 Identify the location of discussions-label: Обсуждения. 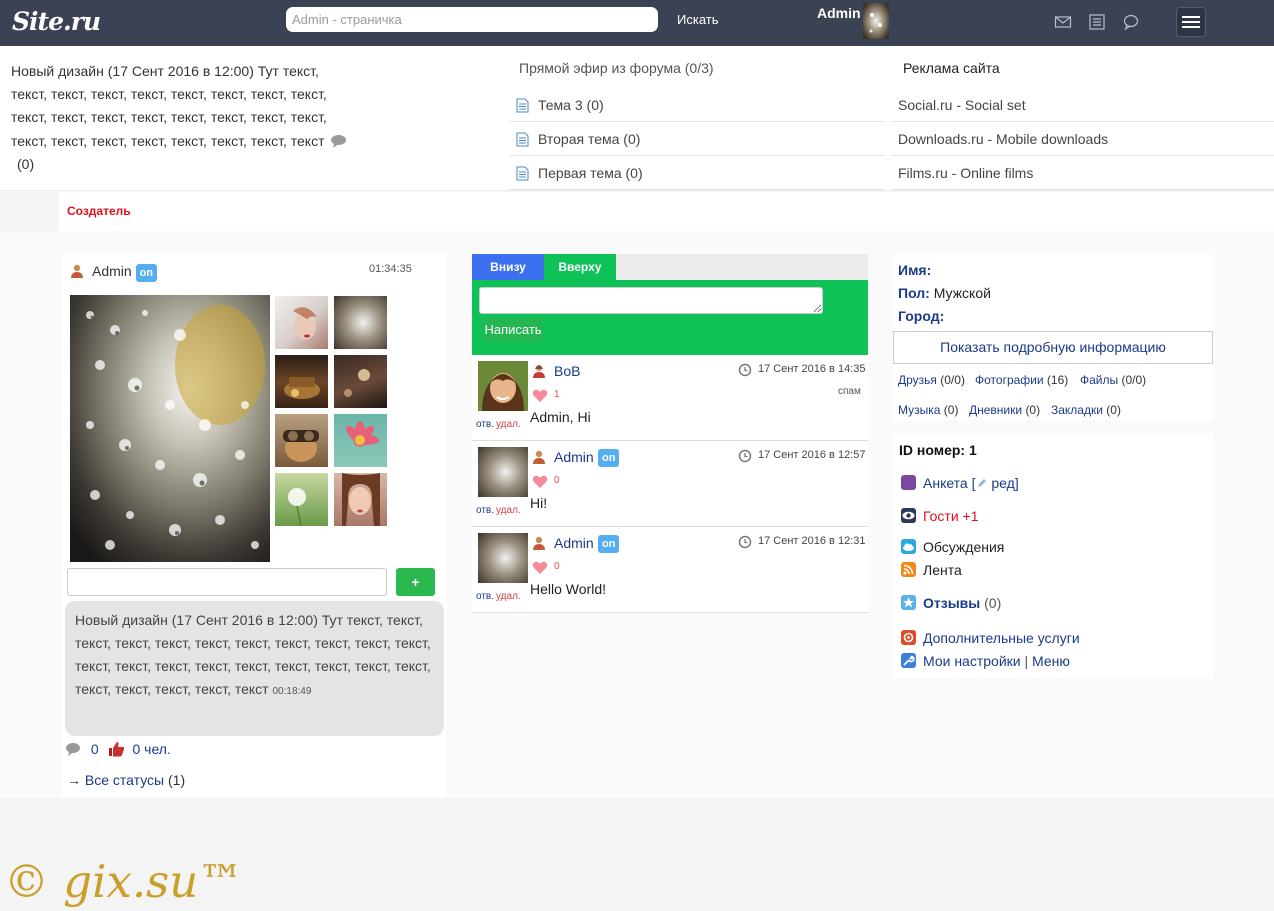
(963, 547).